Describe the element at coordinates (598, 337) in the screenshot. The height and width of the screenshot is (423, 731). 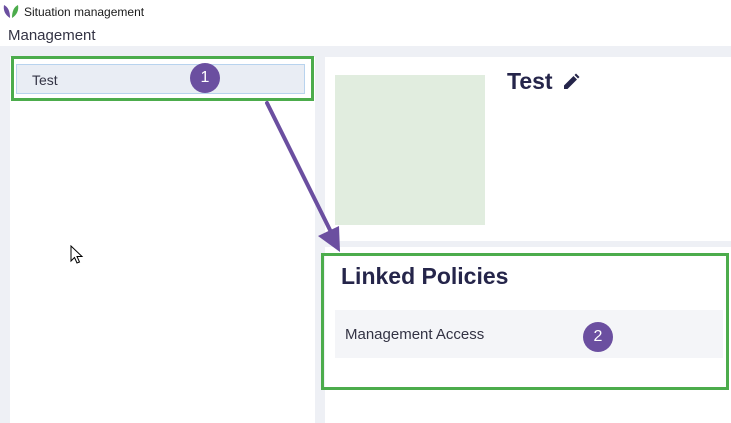
I see `step-badge-2: 2` at that location.